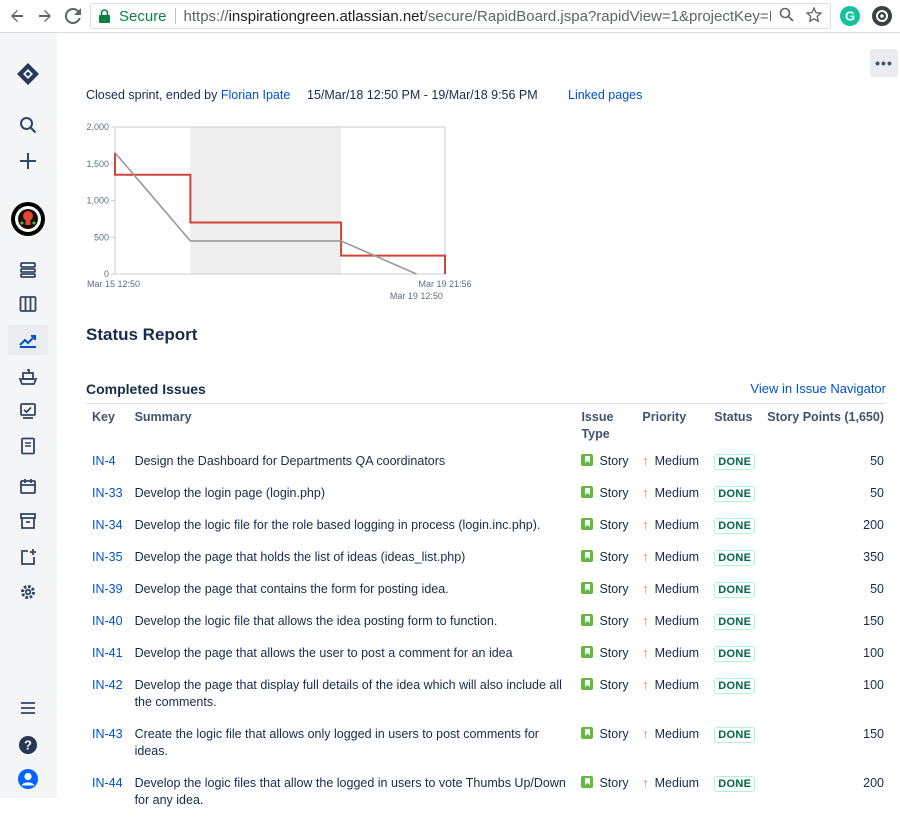  I want to click on more-actions-button: •••, so click(884, 63).